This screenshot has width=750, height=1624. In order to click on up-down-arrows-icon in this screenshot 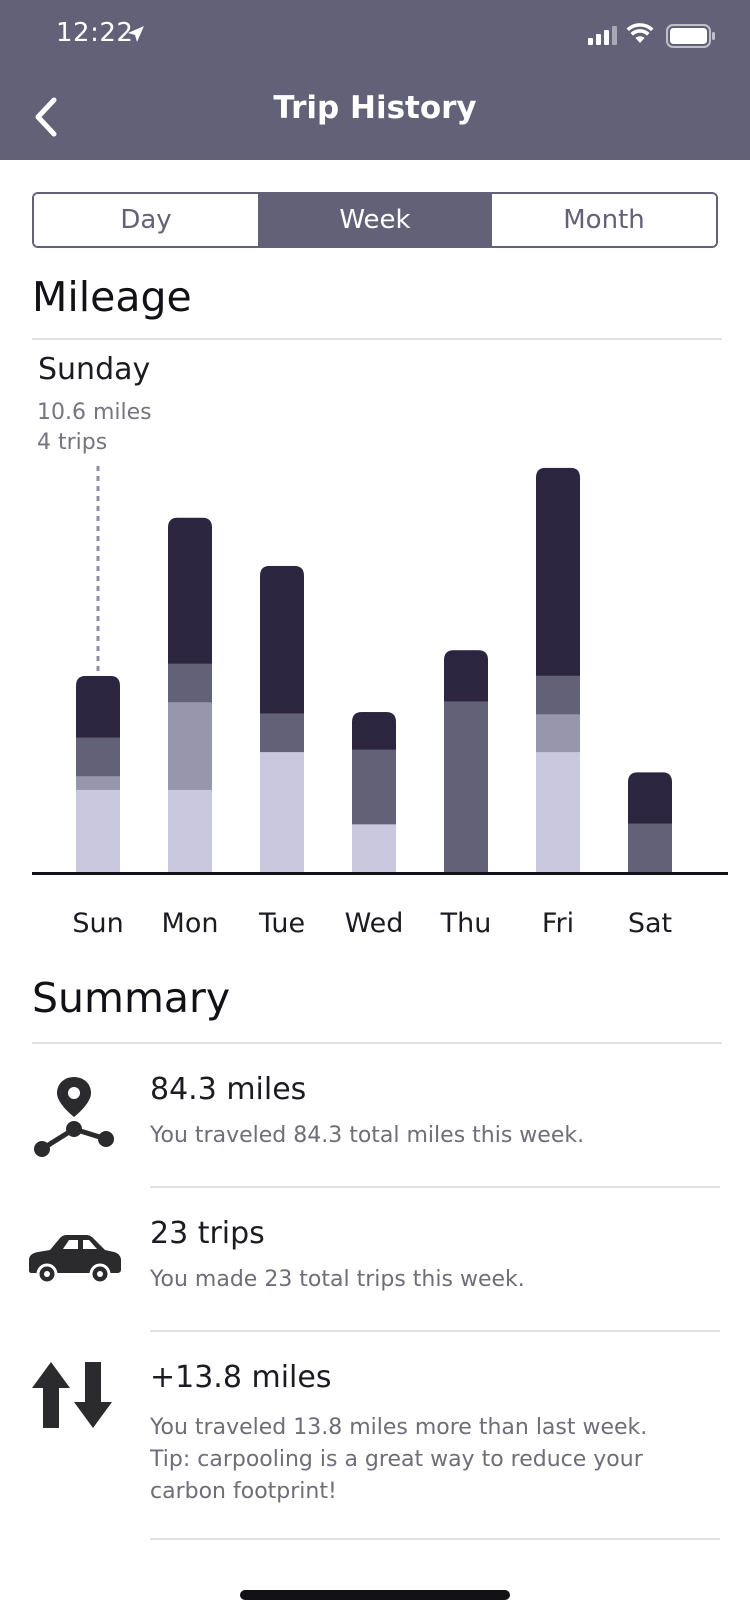, I will do `click(72, 1395)`.